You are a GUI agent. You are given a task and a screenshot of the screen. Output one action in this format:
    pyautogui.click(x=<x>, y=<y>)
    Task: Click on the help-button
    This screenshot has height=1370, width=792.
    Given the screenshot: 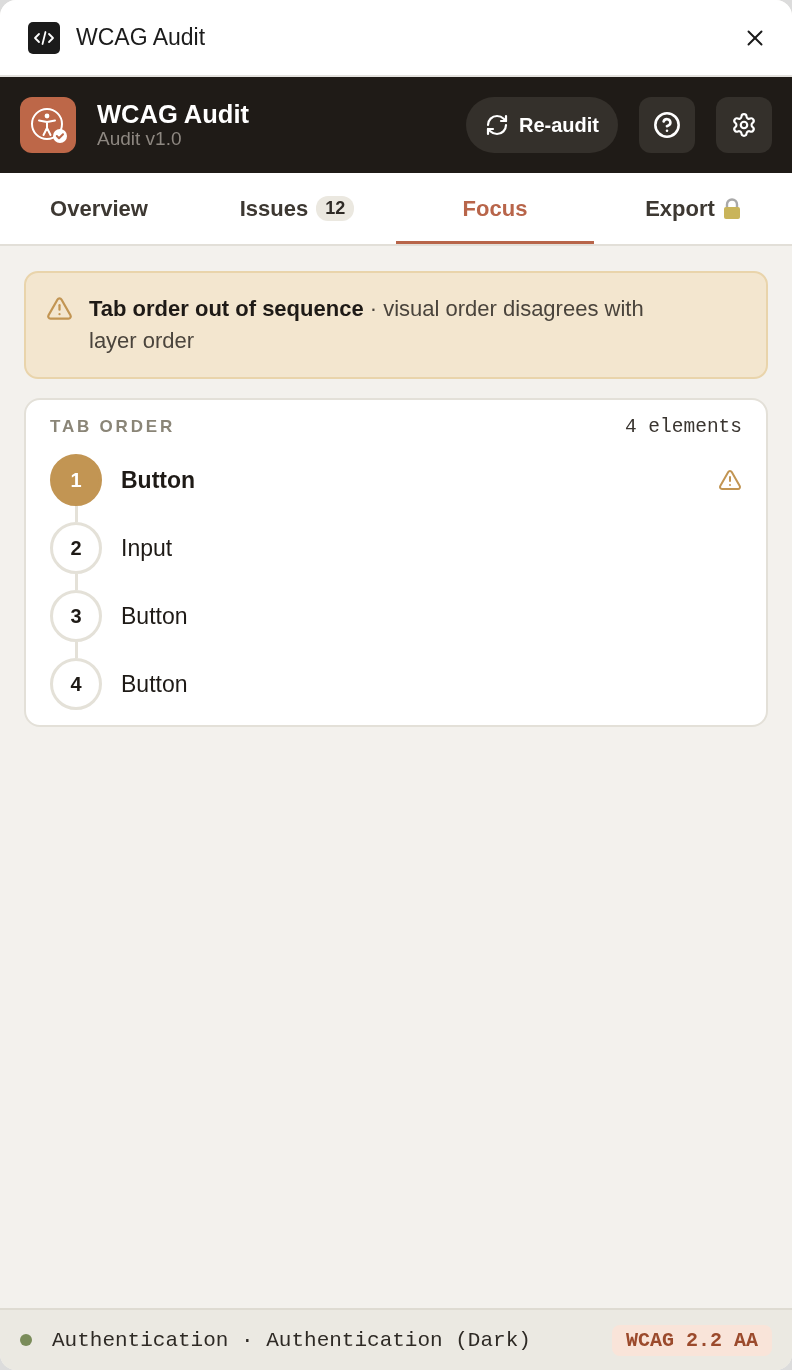 What is the action you would take?
    pyautogui.click(x=667, y=125)
    